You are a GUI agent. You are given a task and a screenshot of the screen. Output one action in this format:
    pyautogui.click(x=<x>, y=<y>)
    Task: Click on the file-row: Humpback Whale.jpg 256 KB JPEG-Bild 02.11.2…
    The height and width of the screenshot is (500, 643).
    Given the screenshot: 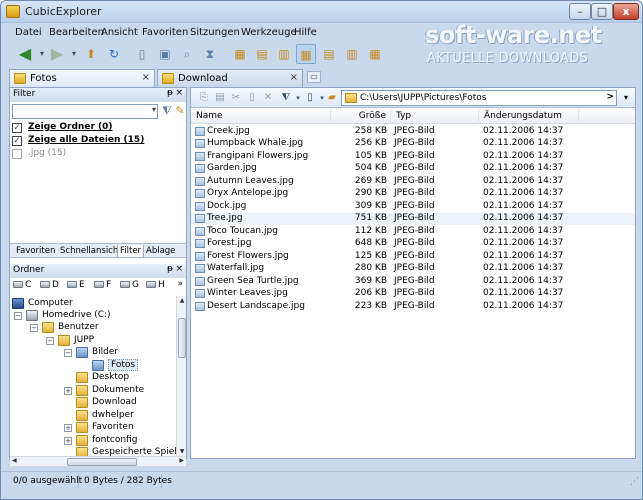 What is the action you would take?
    pyautogui.click(x=413, y=144)
    